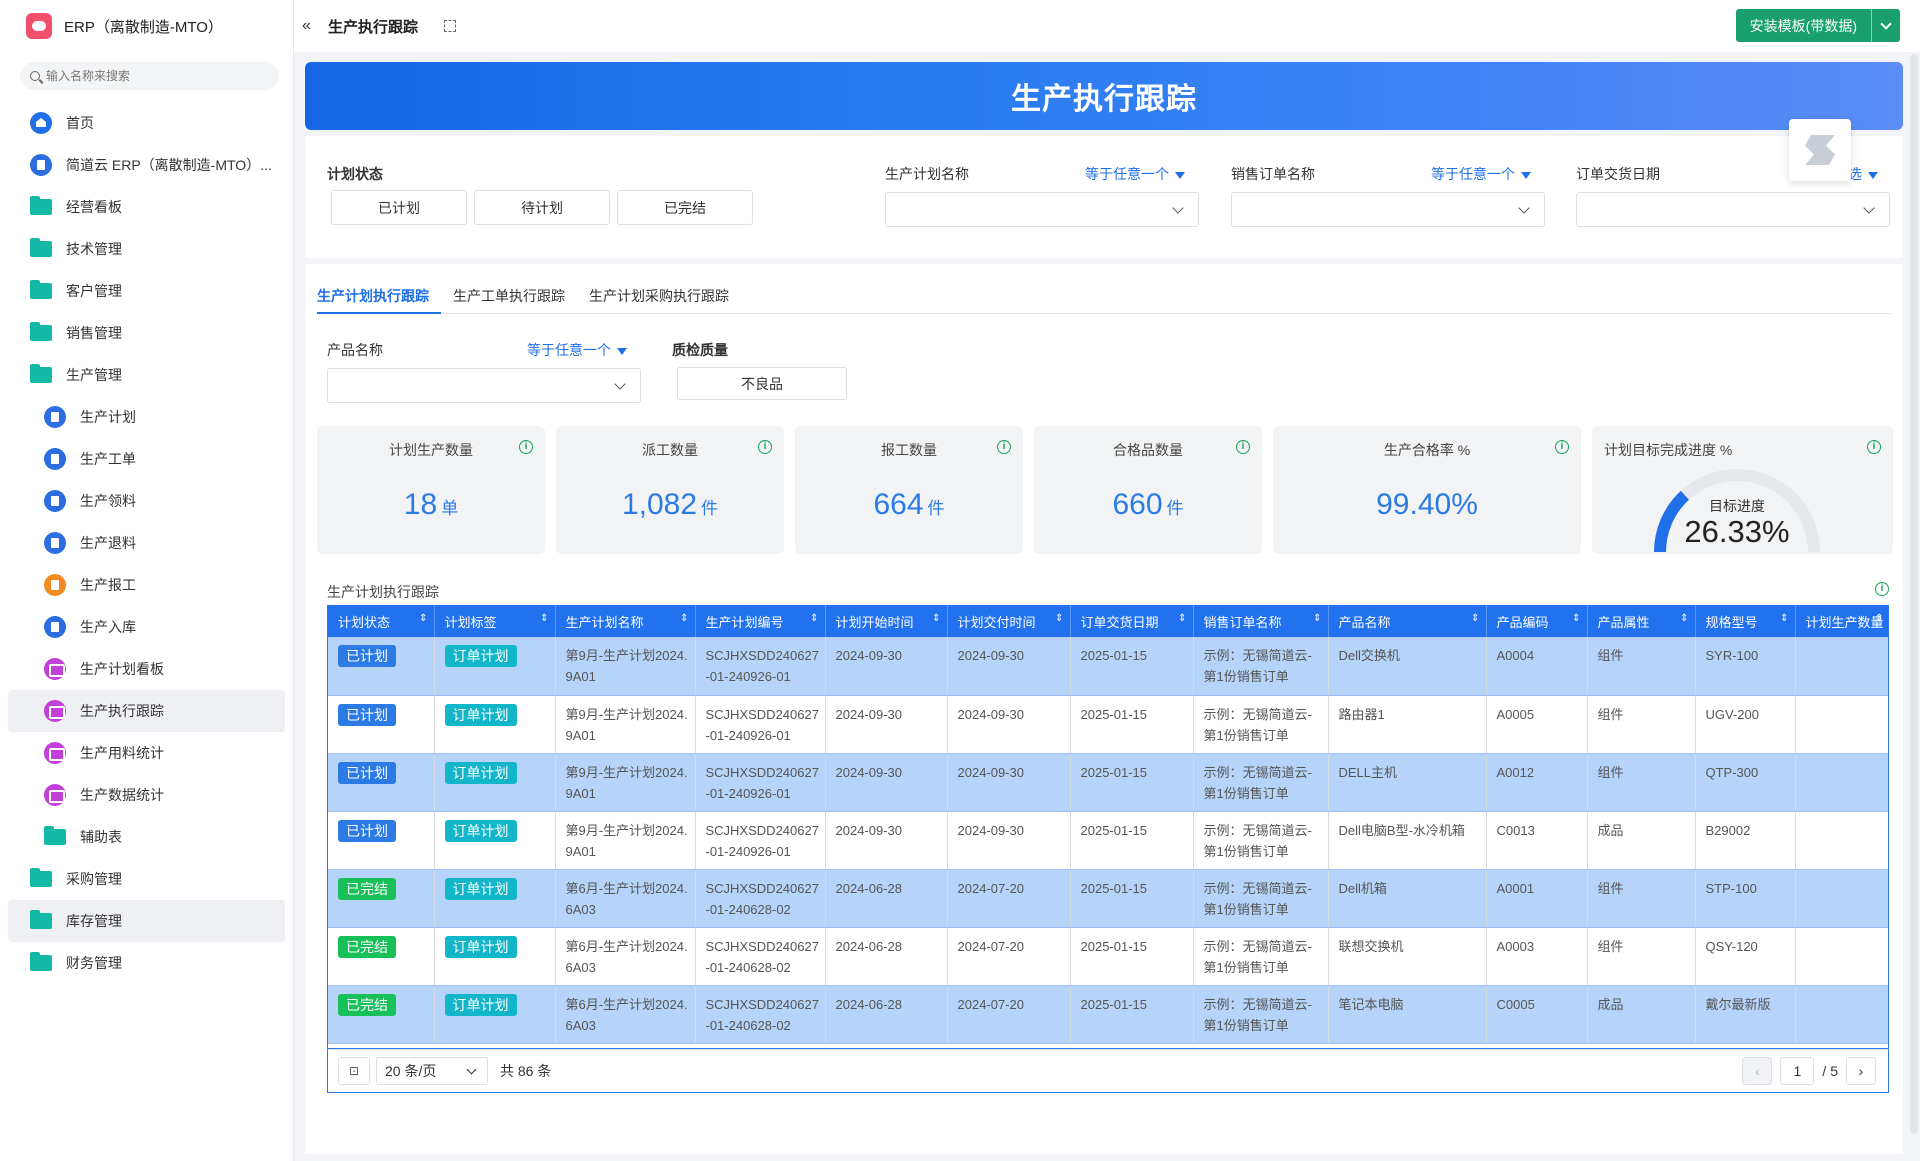 The height and width of the screenshot is (1161, 1920). Describe the element at coordinates (1745, 621) in the screenshot. I see `column-header: 规格型号` at that location.